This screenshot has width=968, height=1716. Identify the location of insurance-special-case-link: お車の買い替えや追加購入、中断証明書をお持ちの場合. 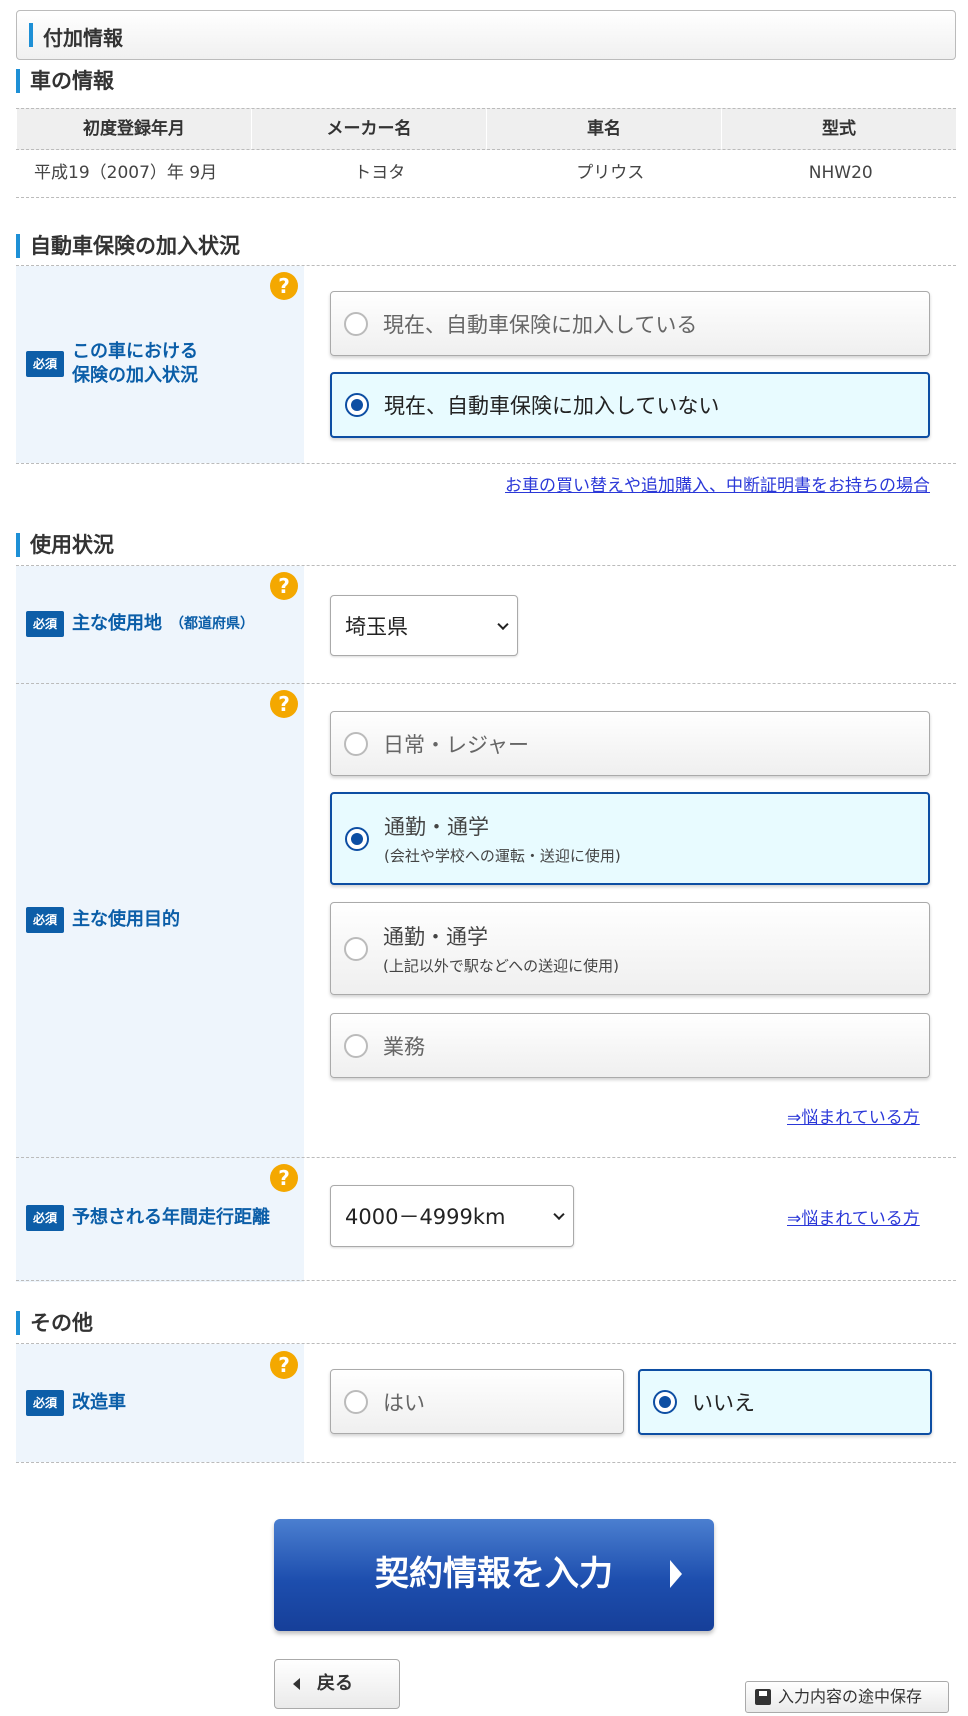
(717, 483).